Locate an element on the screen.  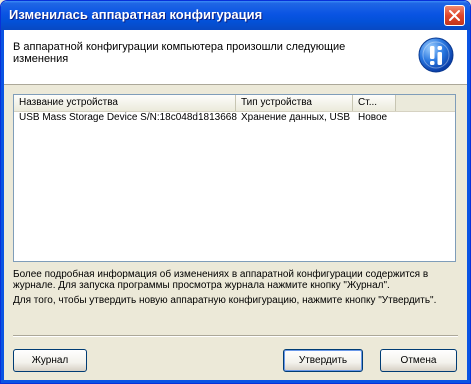
column-header-type: Тип устройства is located at coordinates (294, 103).